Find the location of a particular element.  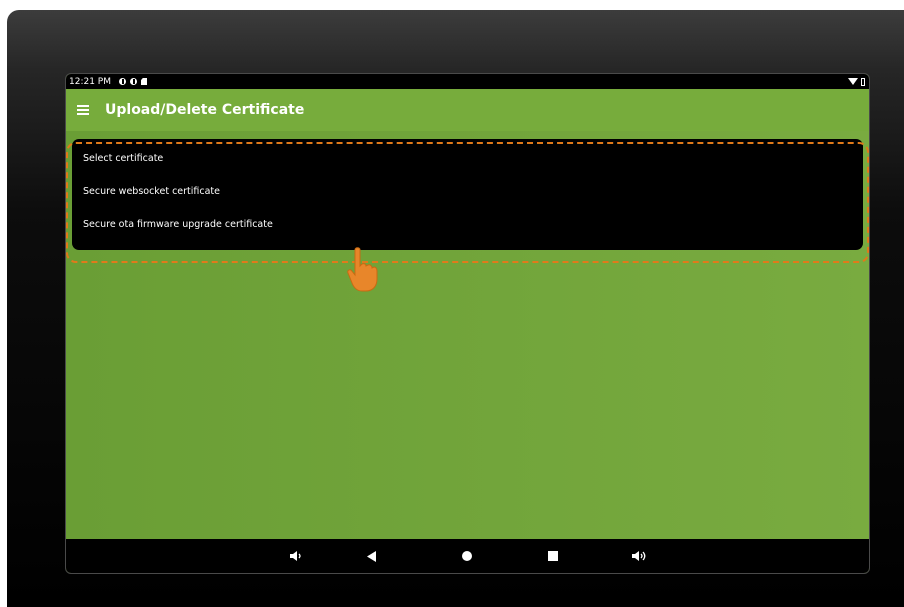

page-title: Upload/Delete Certificate is located at coordinates (205, 110).